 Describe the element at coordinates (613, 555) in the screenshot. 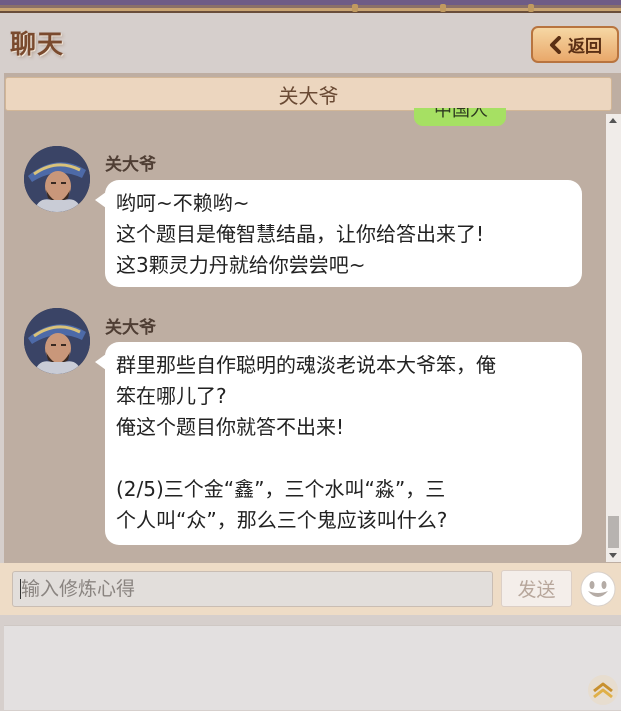

I see `scroll-down-arrow-icon` at that location.